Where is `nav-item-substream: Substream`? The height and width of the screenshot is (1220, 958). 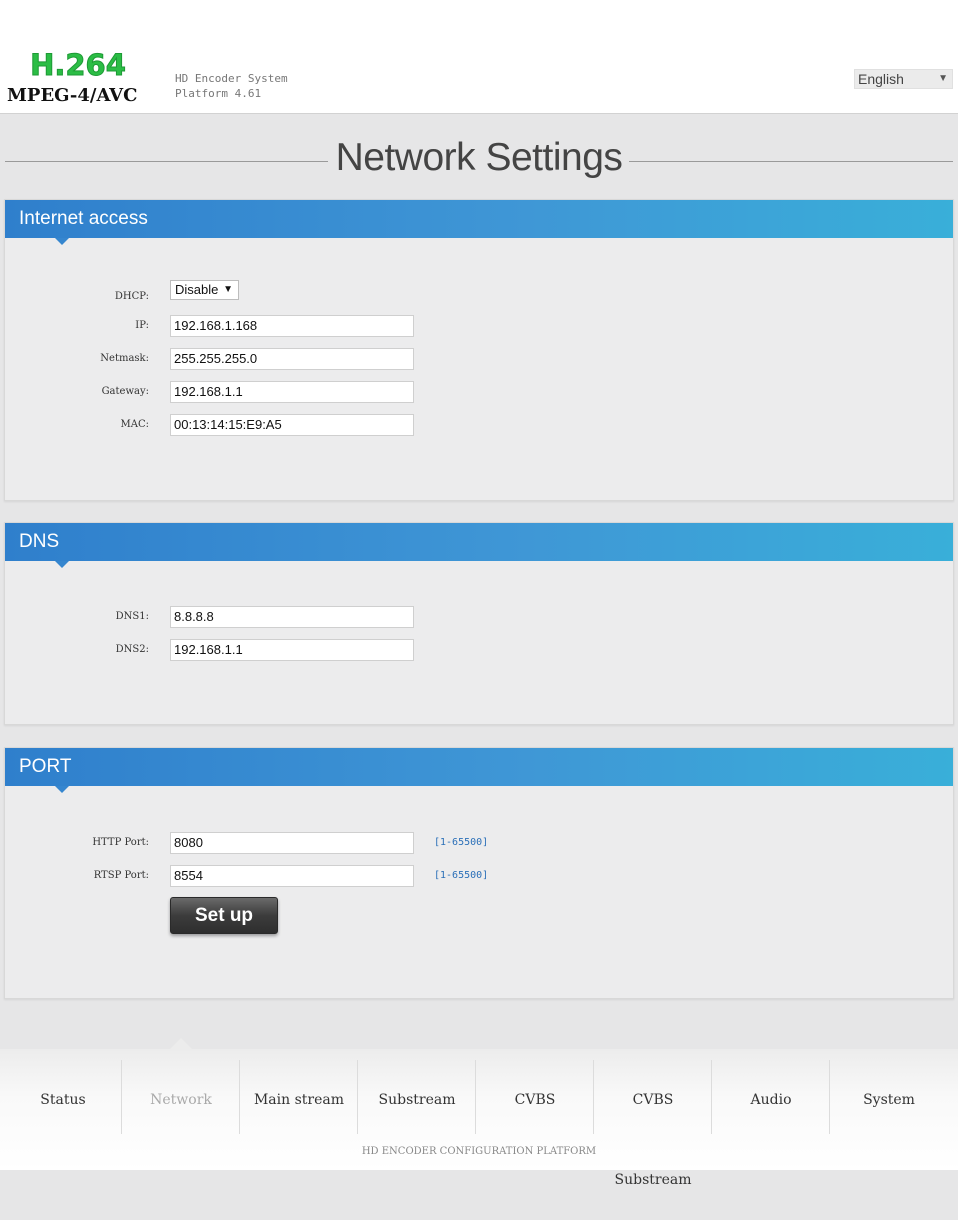 nav-item-substream: Substream is located at coordinates (417, 1097).